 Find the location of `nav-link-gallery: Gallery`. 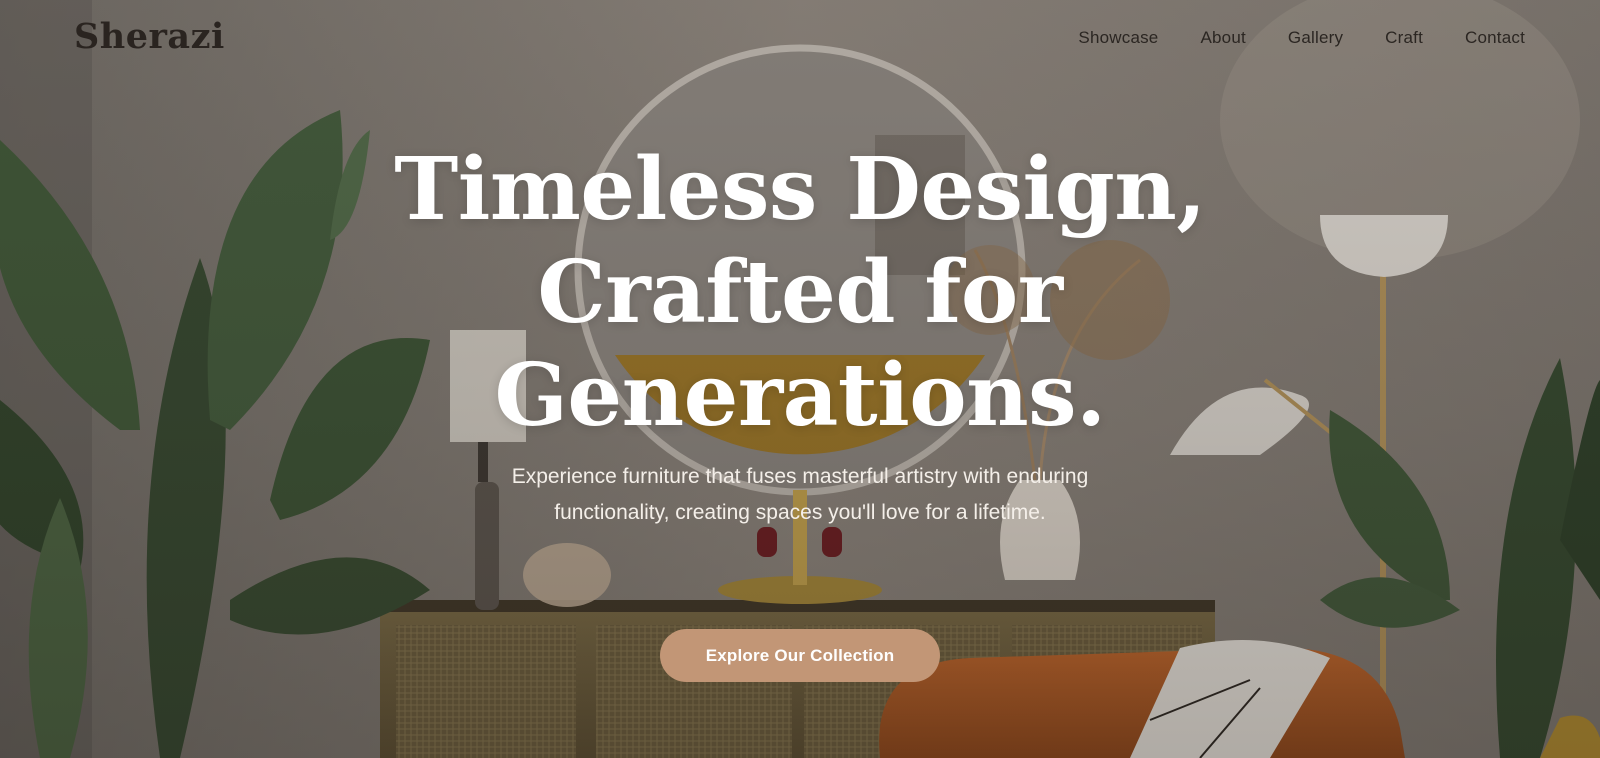

nav-link-gallery: Gallery is located at coordinates (1315, 38).